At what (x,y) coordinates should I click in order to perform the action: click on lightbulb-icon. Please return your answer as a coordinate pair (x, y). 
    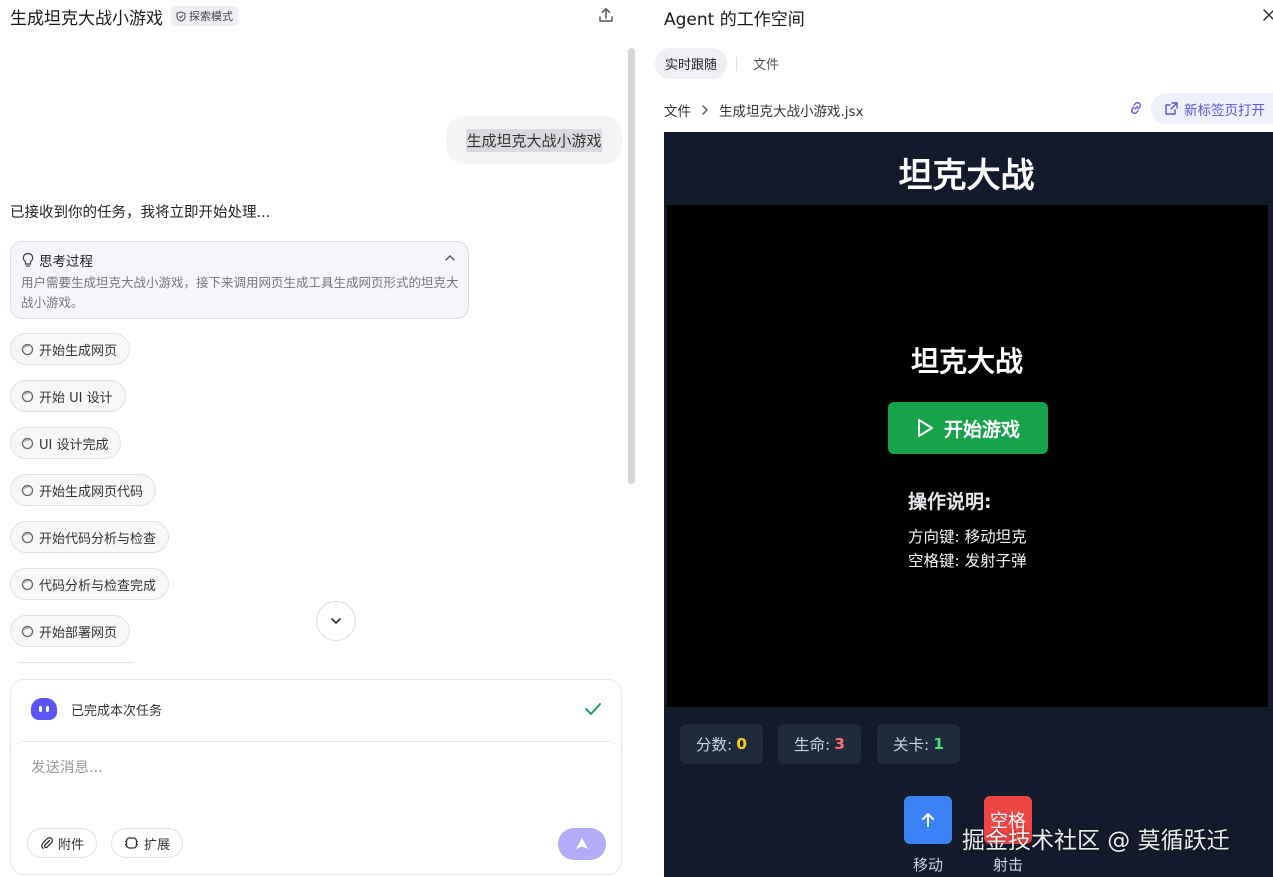
    Looking at the image, I should click on (28, 259).